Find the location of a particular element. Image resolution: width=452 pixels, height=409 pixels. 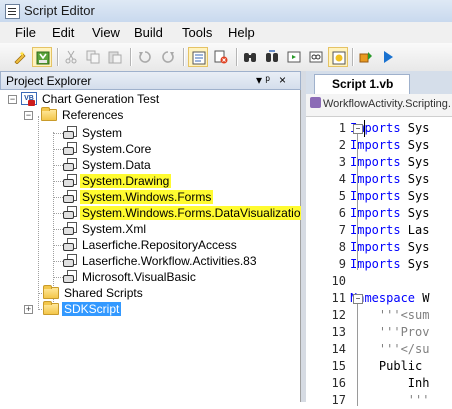

line-number: 2 is located at coordinates (342, 145).